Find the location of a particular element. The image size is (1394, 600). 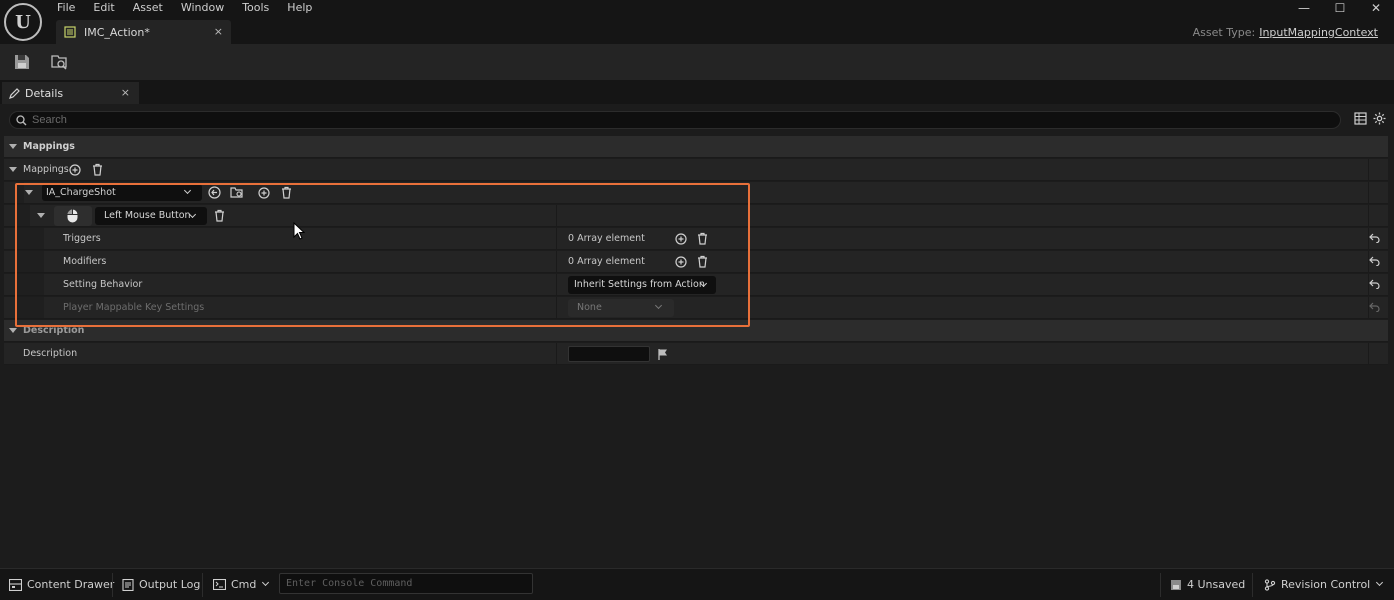

mouse-icon is located at coordinates (72, 216).